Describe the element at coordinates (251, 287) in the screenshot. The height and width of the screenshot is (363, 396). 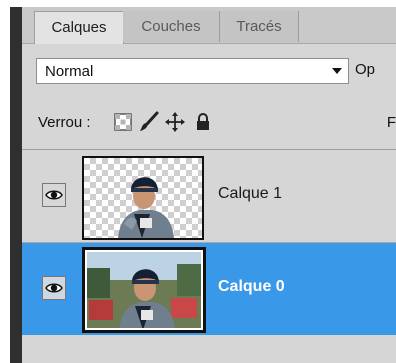
I see `layer-name: Calque 0` at that location.